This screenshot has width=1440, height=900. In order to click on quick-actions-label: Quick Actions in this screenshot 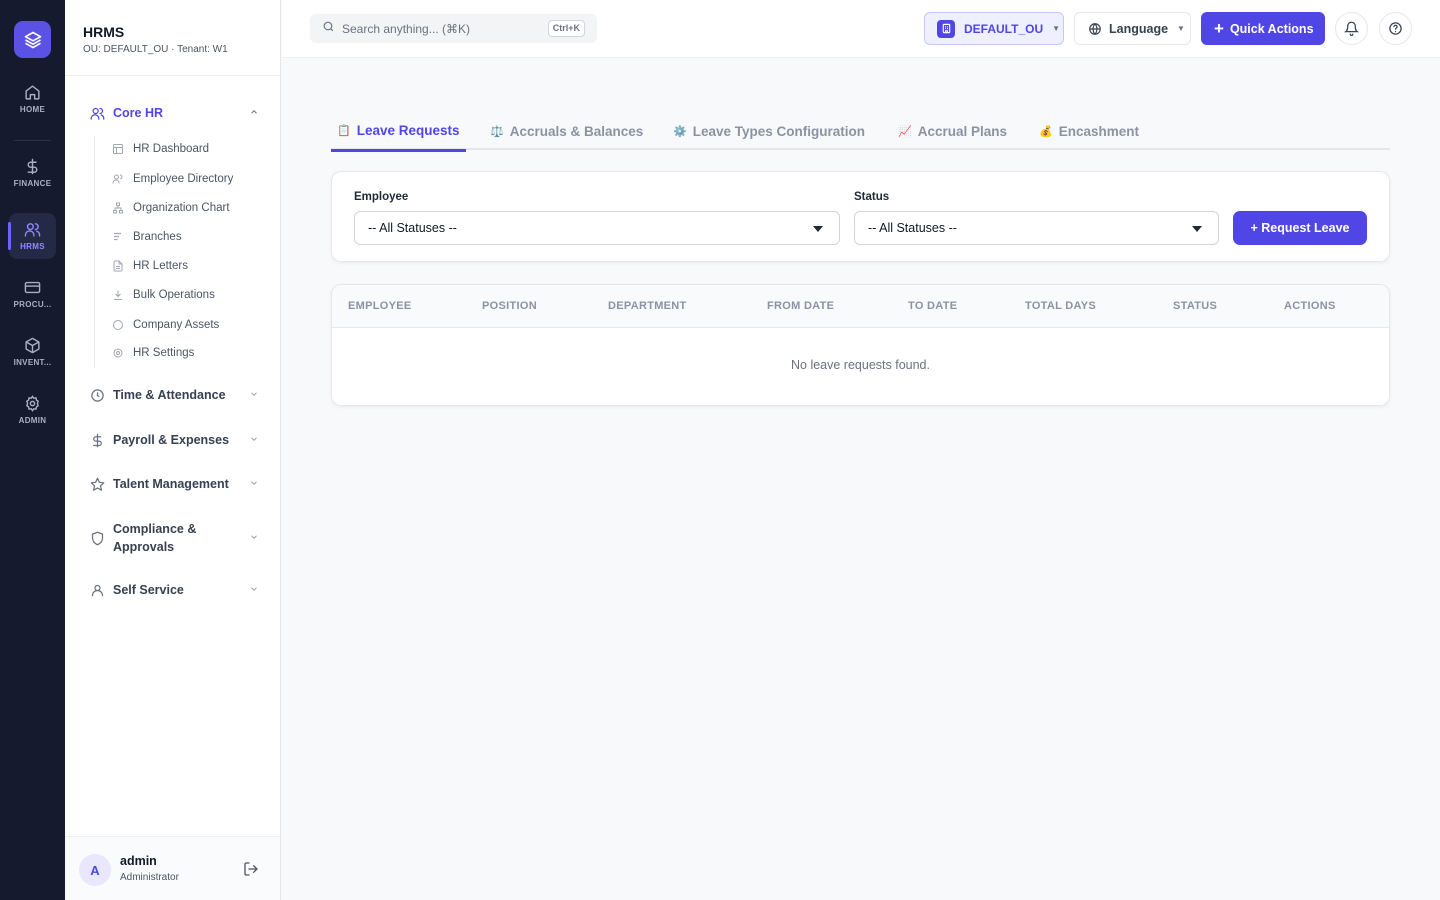, I will do `click(1271, 28)`.